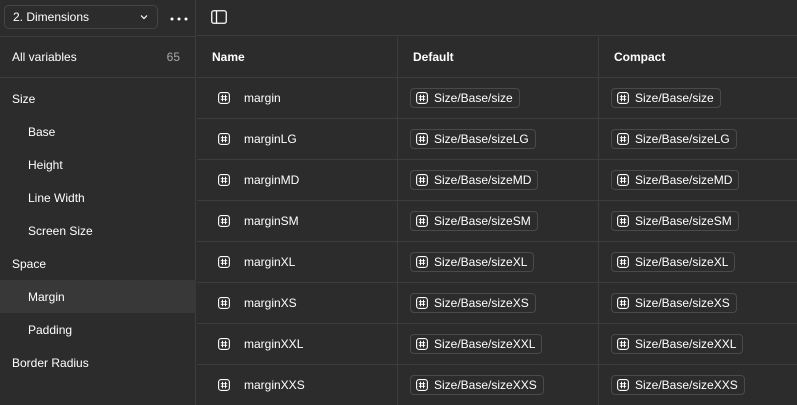  I want to click on group-item-base: Base, so click(98, 131).